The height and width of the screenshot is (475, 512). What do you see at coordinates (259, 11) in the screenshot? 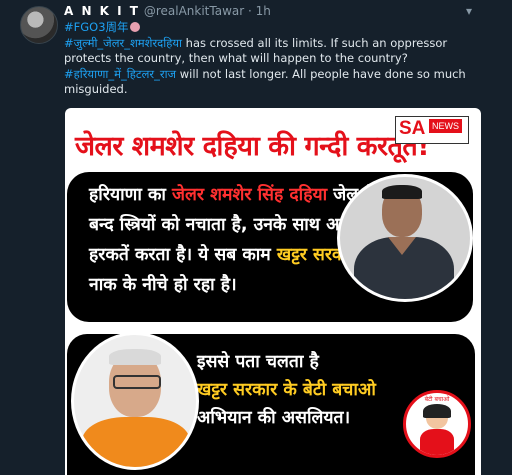
I see `timestamp: · 1h` at bounding box center [259, 11].